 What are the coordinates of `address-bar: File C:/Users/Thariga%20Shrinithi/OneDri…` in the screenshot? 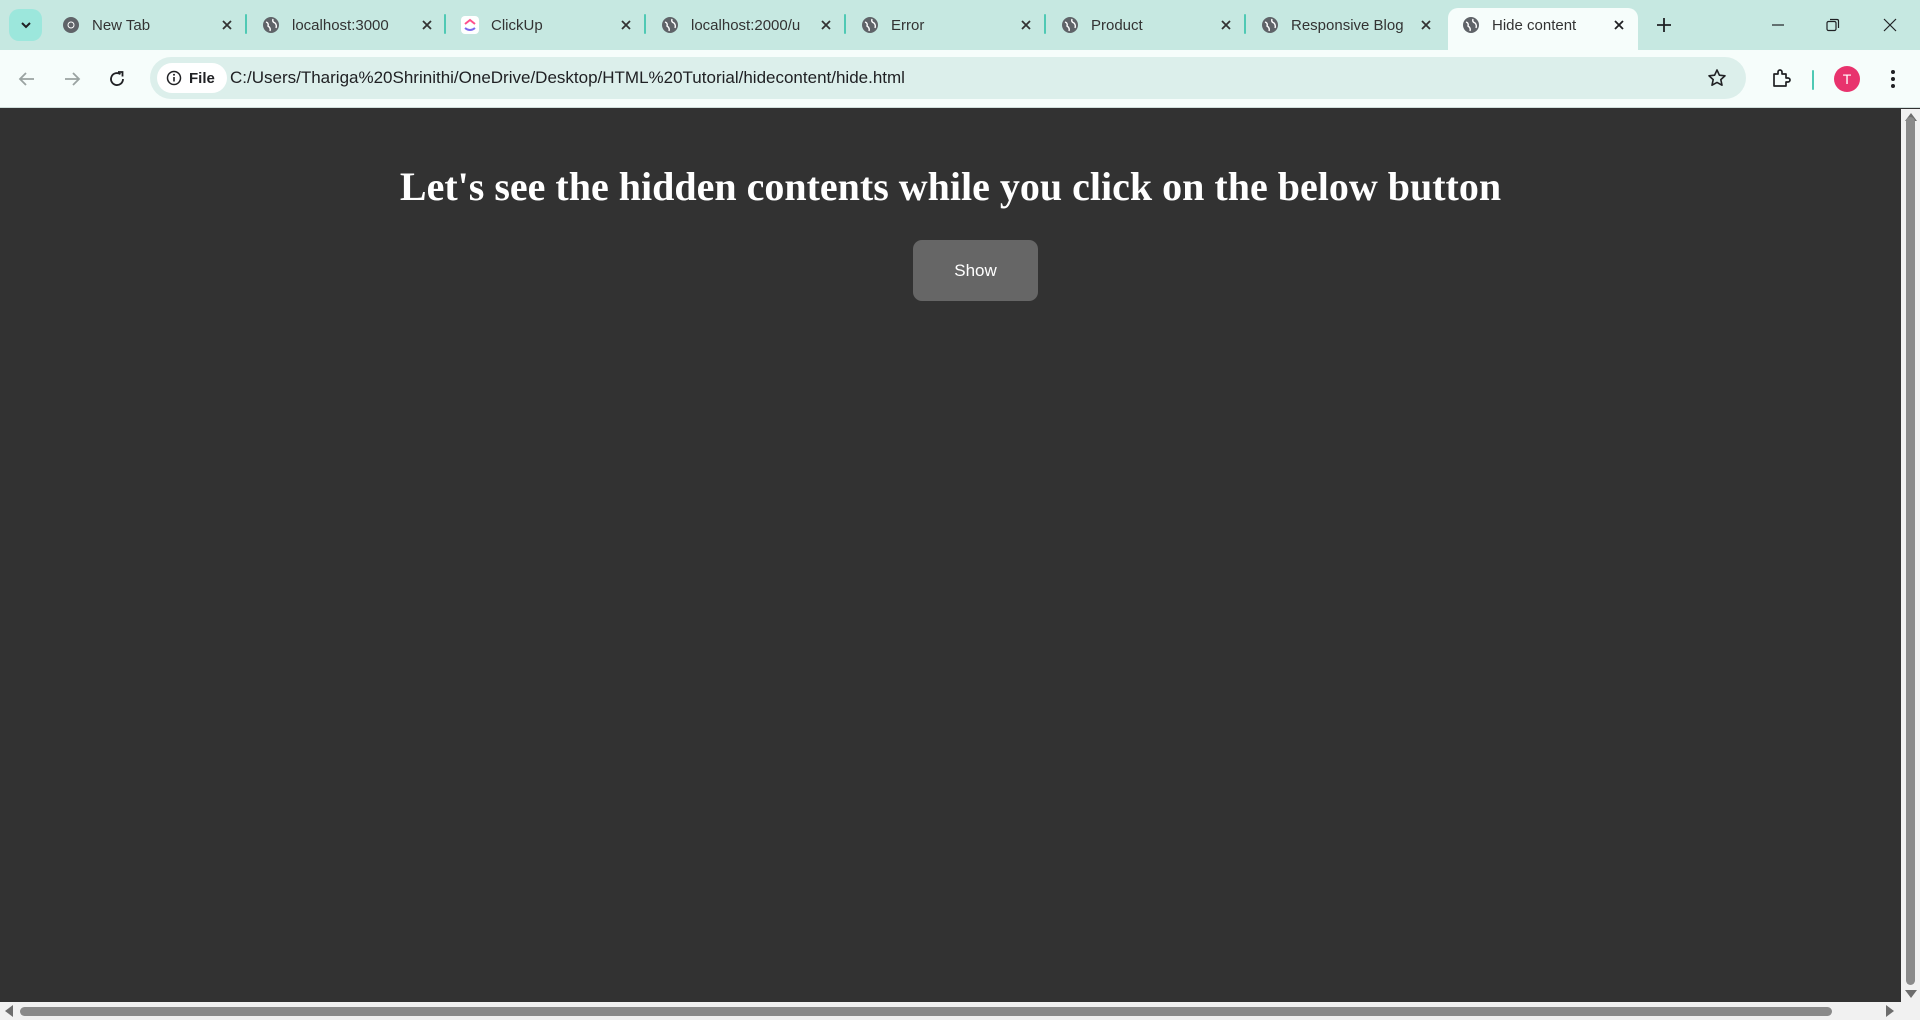 It's located at (948, 78).